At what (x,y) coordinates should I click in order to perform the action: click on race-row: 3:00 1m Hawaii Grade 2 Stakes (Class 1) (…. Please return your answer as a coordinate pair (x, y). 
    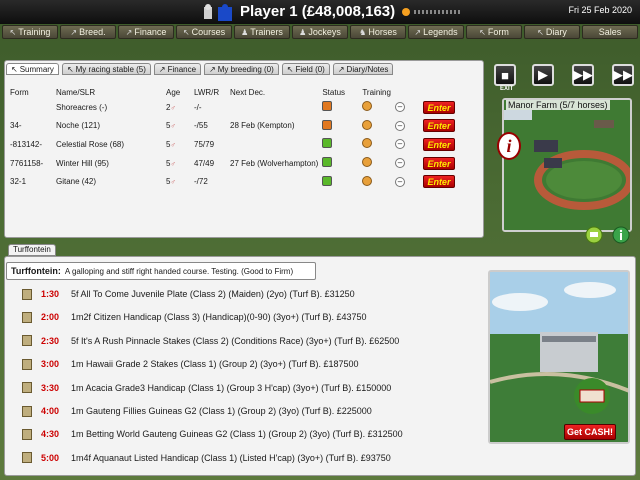
    Looking at the image, I should click on (190, 364).